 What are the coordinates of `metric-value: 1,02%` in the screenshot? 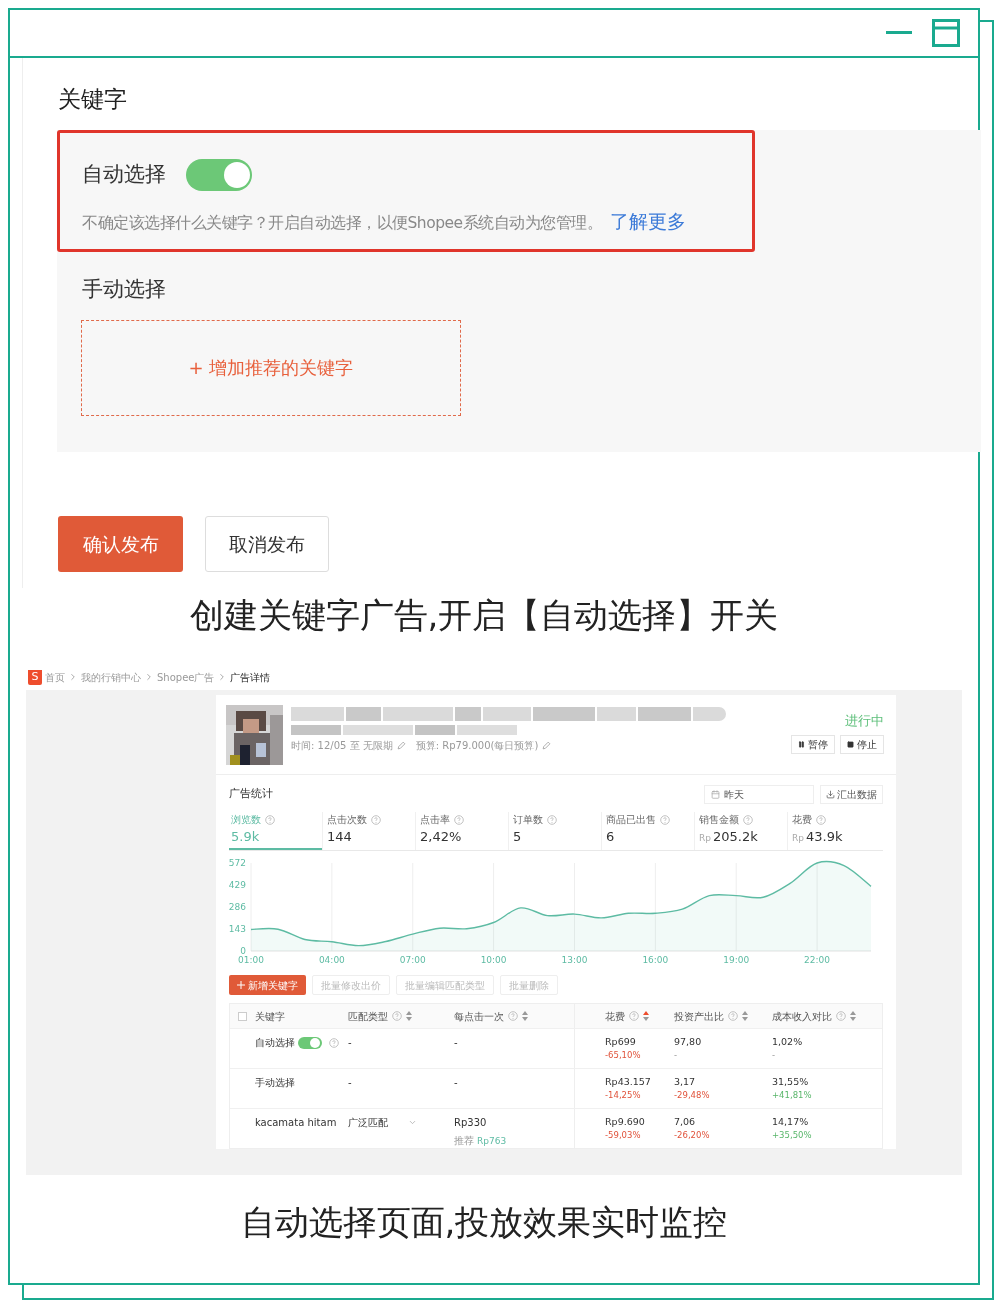 It's located at (788, 1042).